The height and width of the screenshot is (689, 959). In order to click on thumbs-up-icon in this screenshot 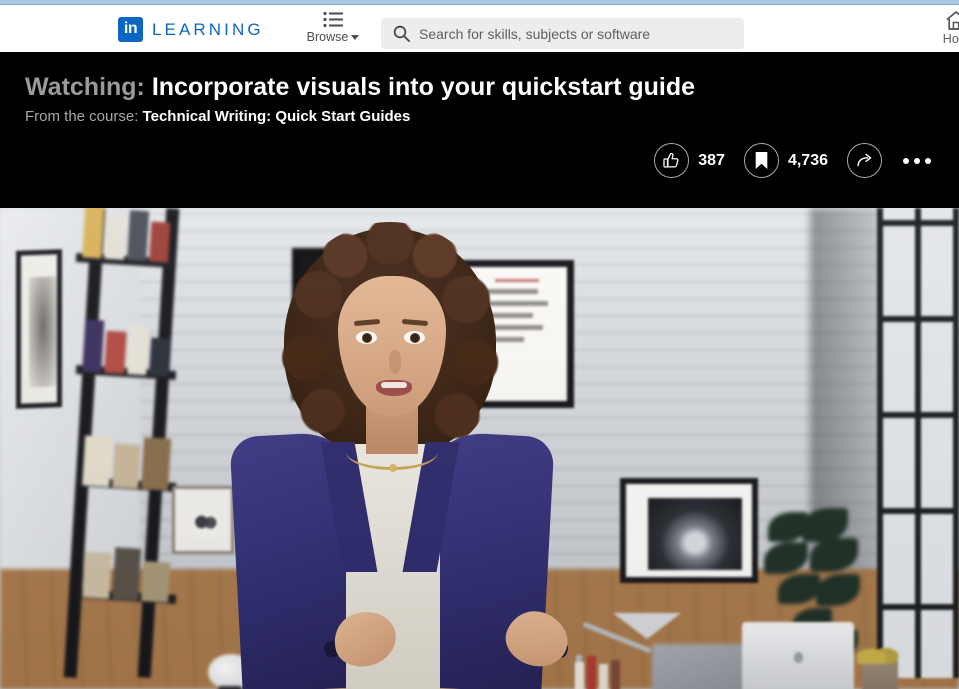, I will do `click(671, 160)`.